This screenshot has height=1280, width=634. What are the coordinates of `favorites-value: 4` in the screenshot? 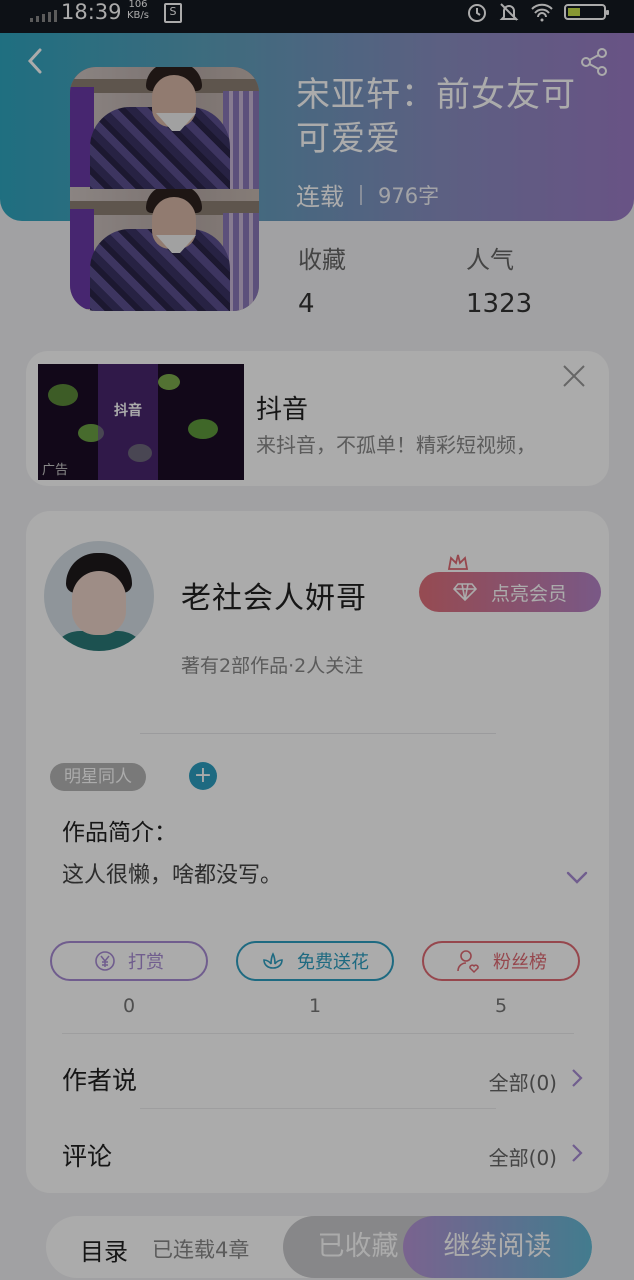 It's located at (306, 304).